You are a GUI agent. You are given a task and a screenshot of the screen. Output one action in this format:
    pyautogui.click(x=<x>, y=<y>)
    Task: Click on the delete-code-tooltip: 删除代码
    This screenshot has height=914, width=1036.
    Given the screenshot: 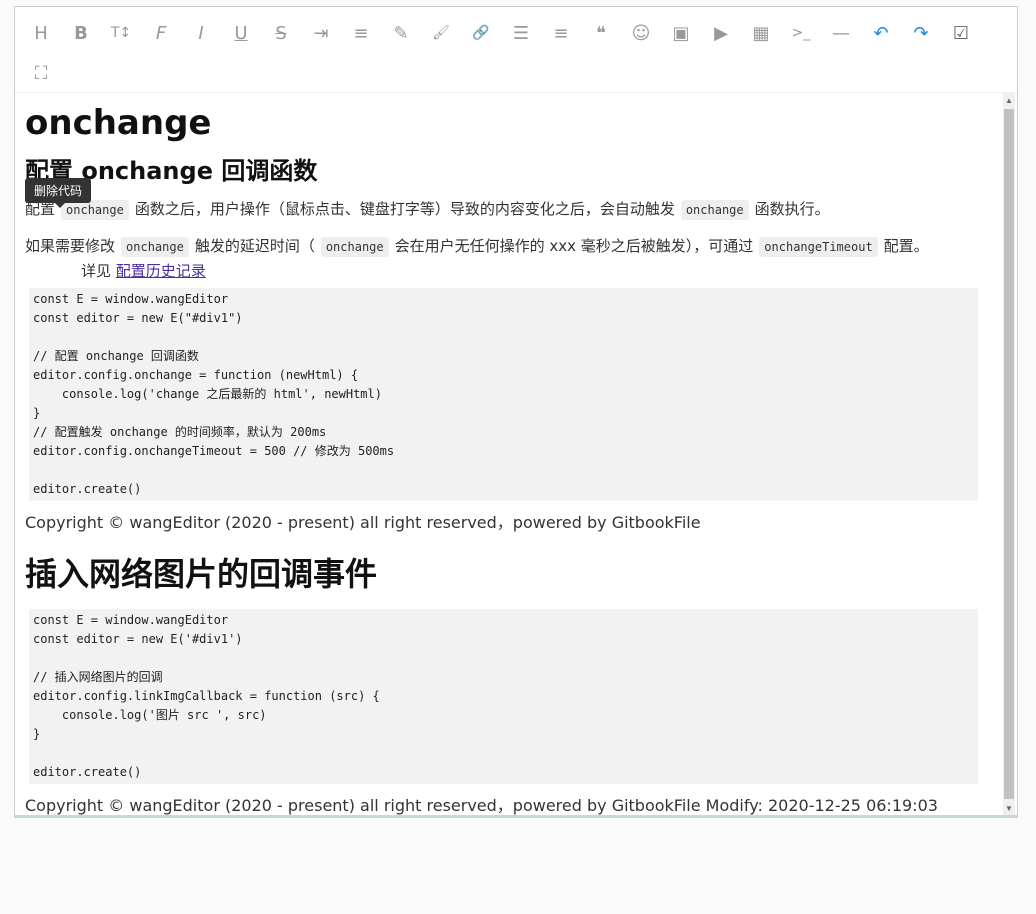 What is the action you would take?
    pyautogui.click(x=58, y=193)
    